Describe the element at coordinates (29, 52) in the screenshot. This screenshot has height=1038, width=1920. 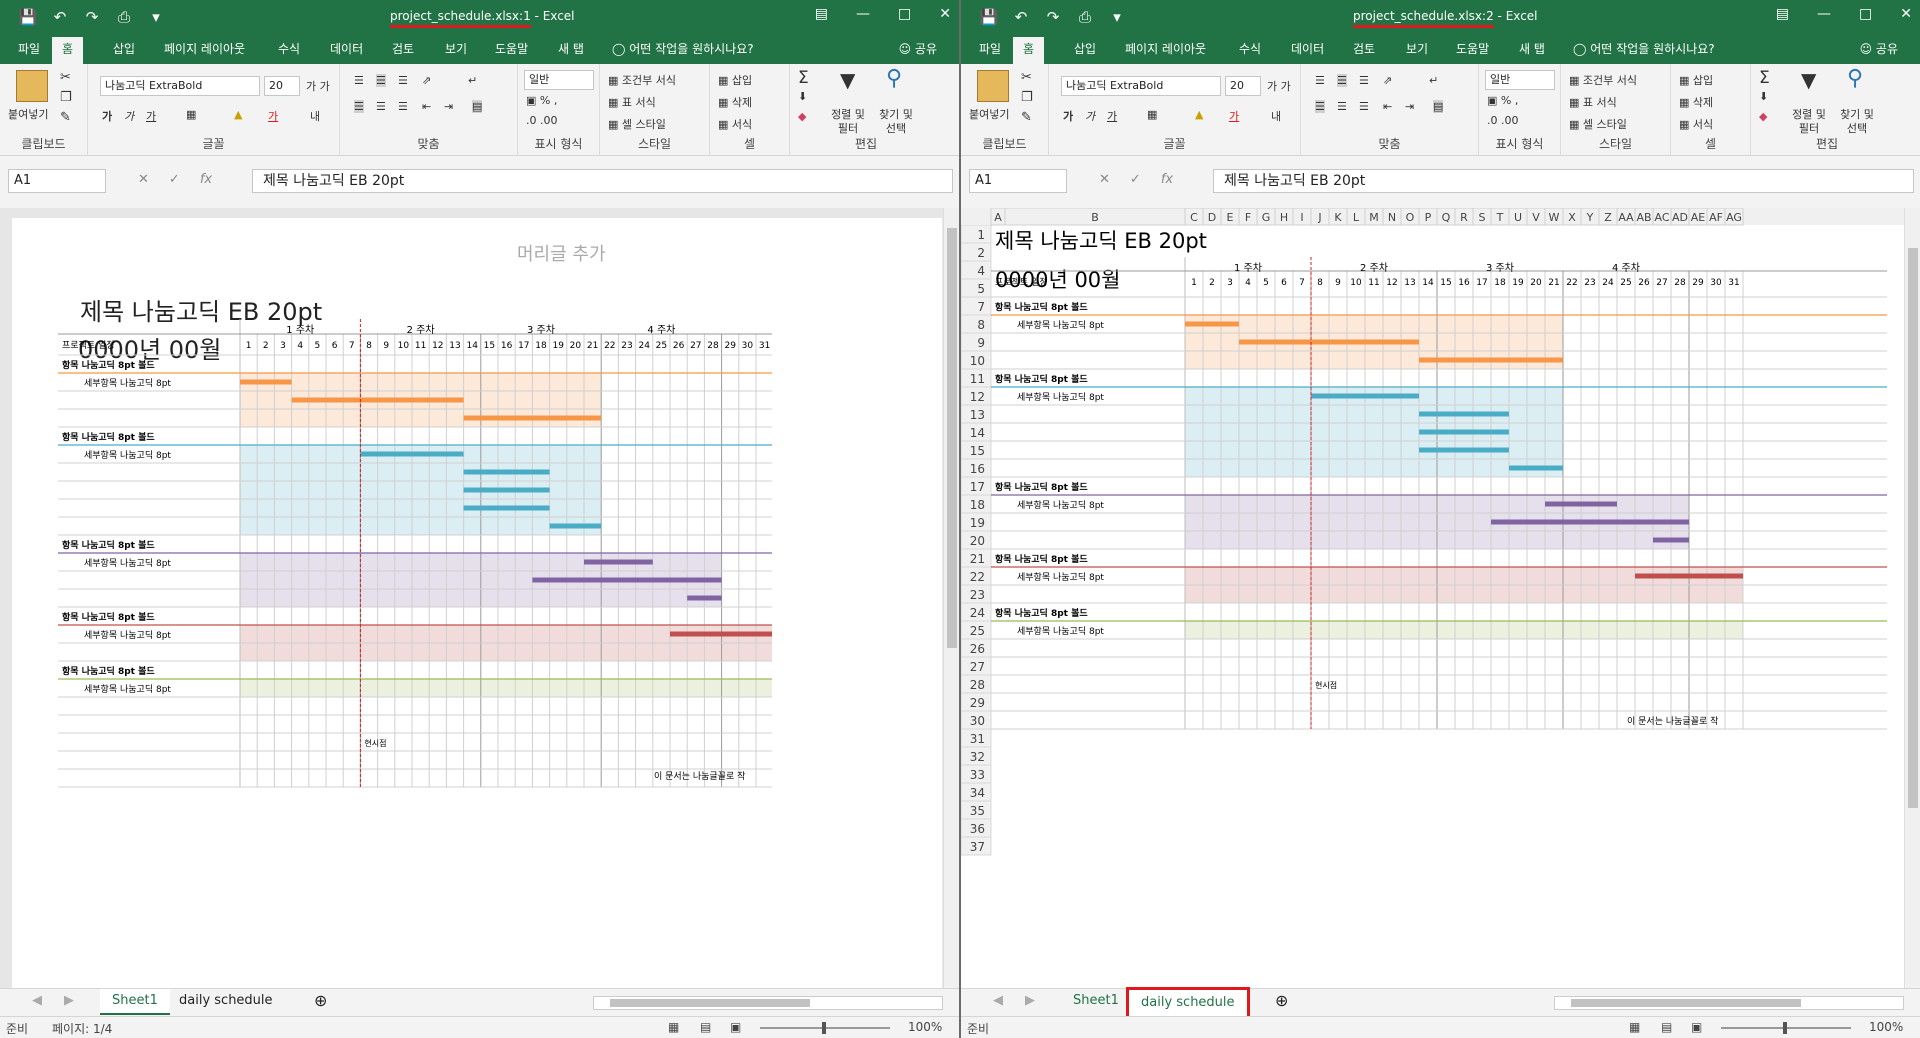
I see `tab-file: 파일` at that location.